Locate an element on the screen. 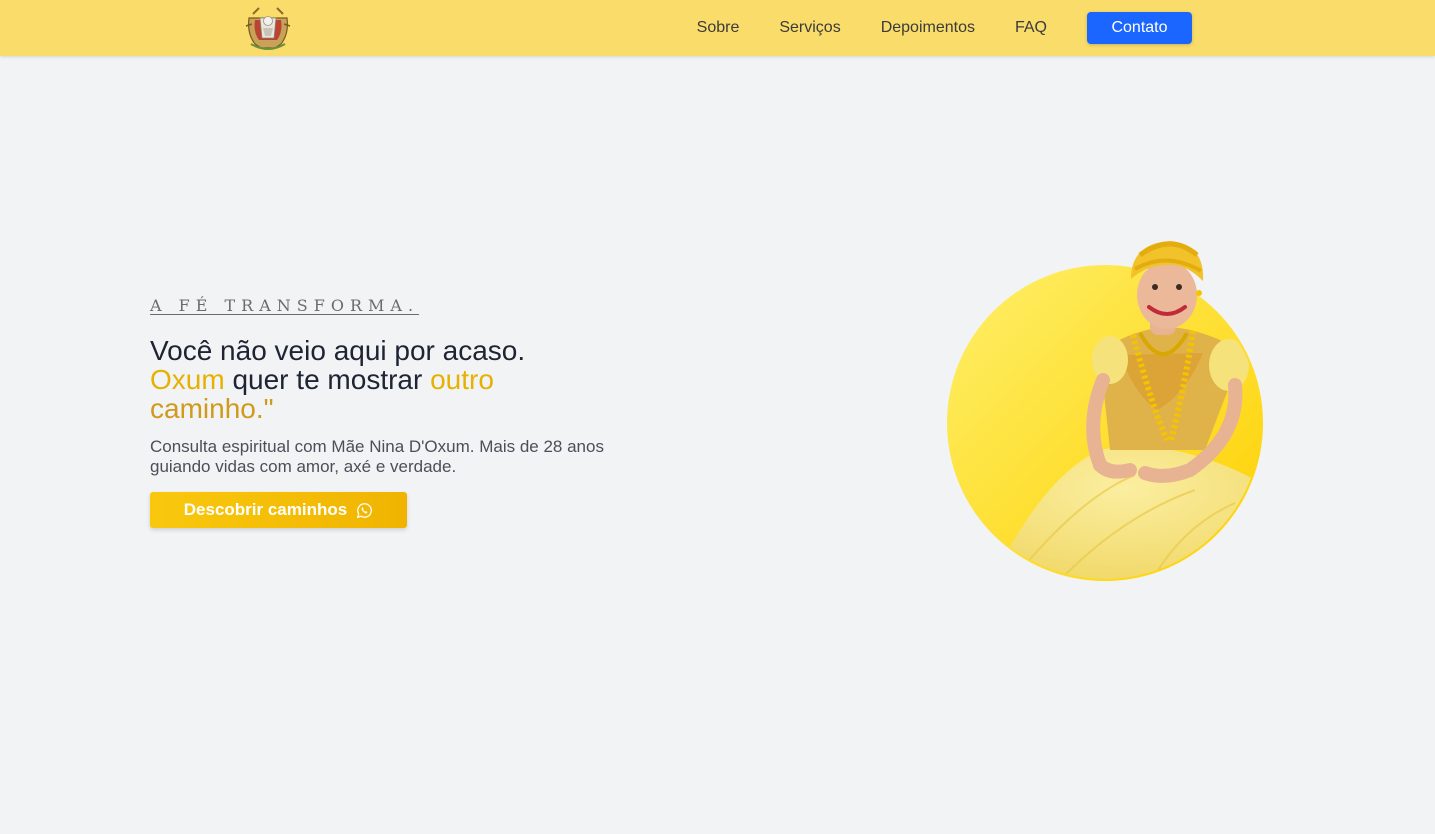 The width and height of the screenshot is (1435, 834). site-header: Sobre Serviços Depoimentos FAQ Contato is located at coordinates (717, 28).